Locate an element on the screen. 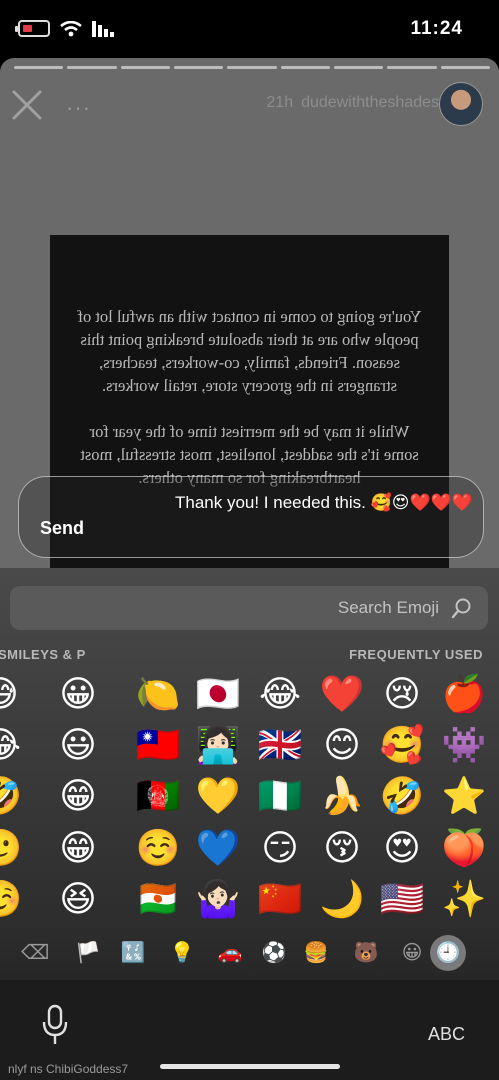 The image size is (499, 1080). emoji-key: 🤷🏻‍♀️ is located at coordinates (218, 899).